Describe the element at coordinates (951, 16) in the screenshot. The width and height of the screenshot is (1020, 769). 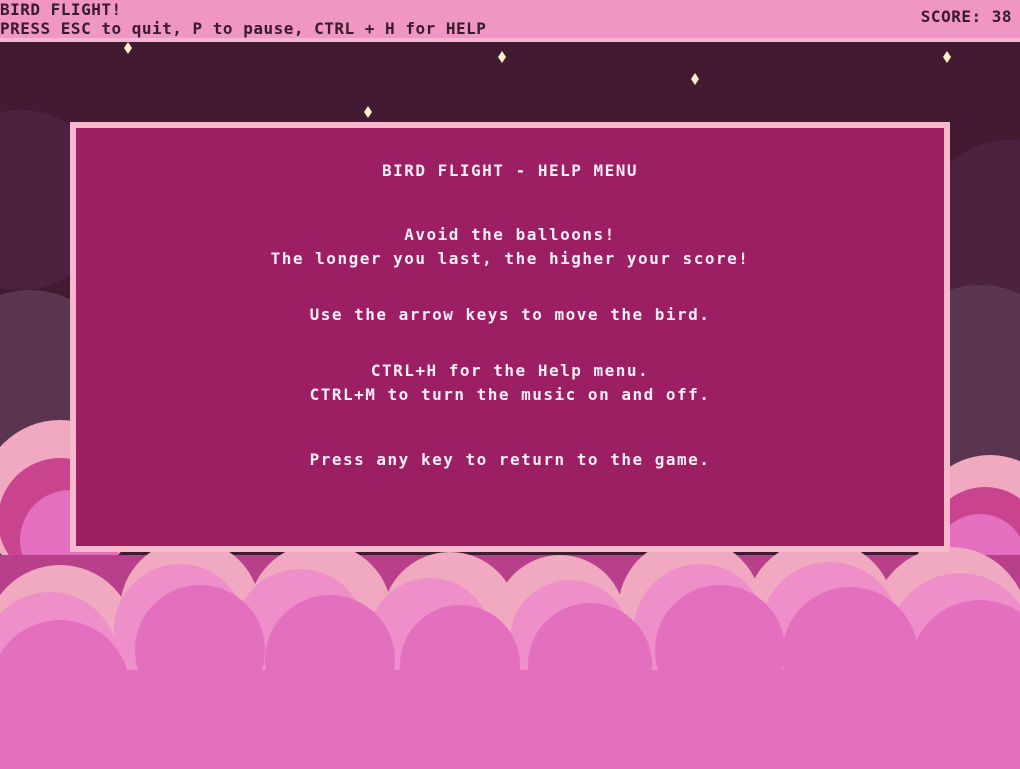
I see `score-label: SCORE:` at that location.